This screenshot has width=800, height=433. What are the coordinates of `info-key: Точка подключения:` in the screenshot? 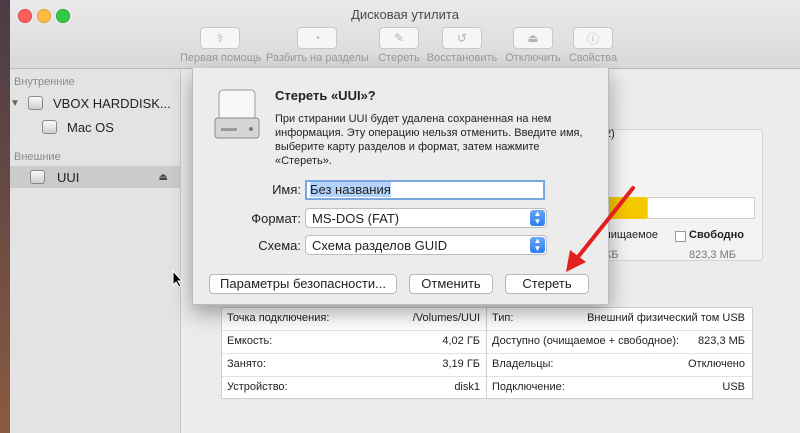 It's located at (278, 318).